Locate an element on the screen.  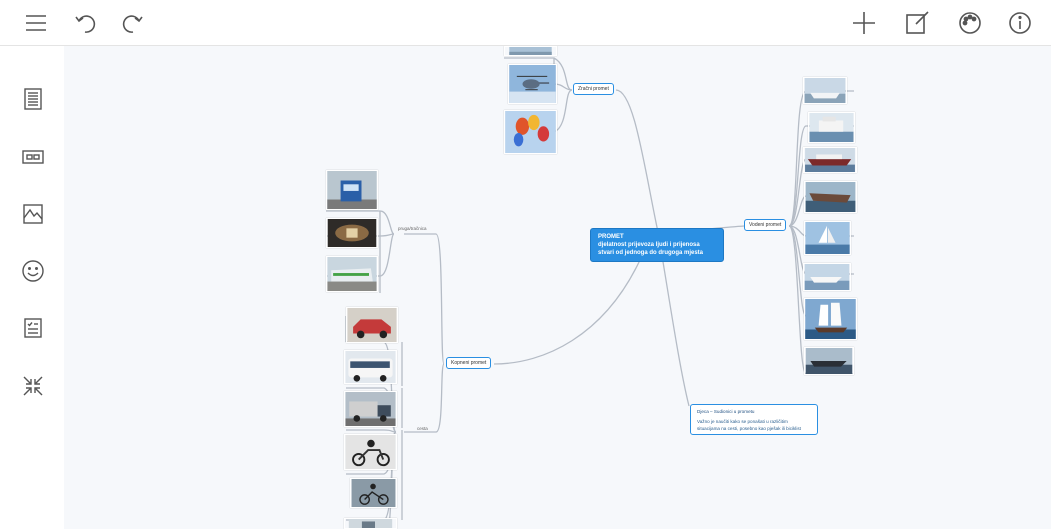
train-image is located at coordinates (352, 274).